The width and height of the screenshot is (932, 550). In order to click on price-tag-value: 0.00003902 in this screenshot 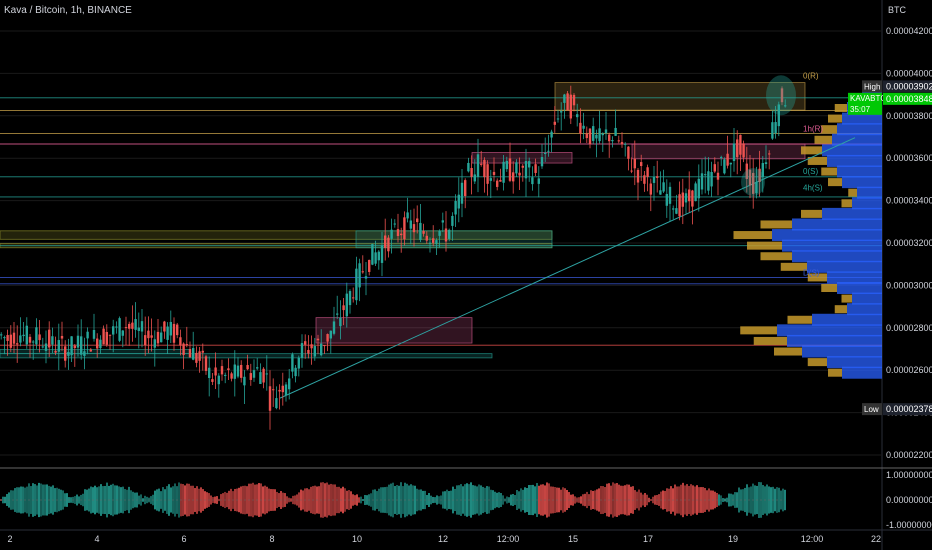, I will do `click(909, 86)`.